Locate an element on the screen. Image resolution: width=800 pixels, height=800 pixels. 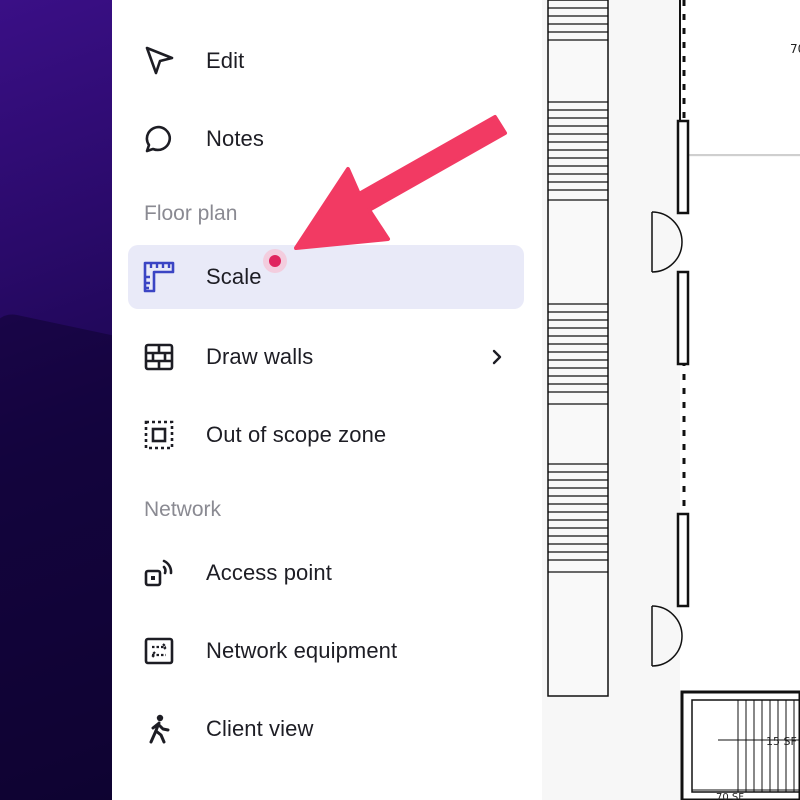
desktop-background is located at coordinates (56, 400).